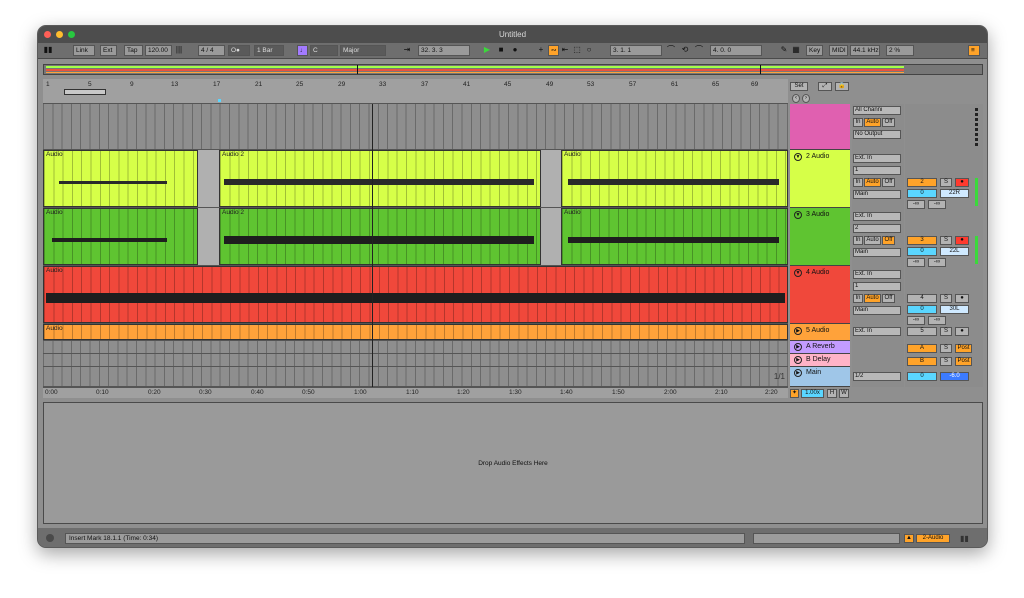 Image resolution: width=1024 pixels, height=598 pixels. I want to click on track-name: 4 Audio, so click(817, 272).